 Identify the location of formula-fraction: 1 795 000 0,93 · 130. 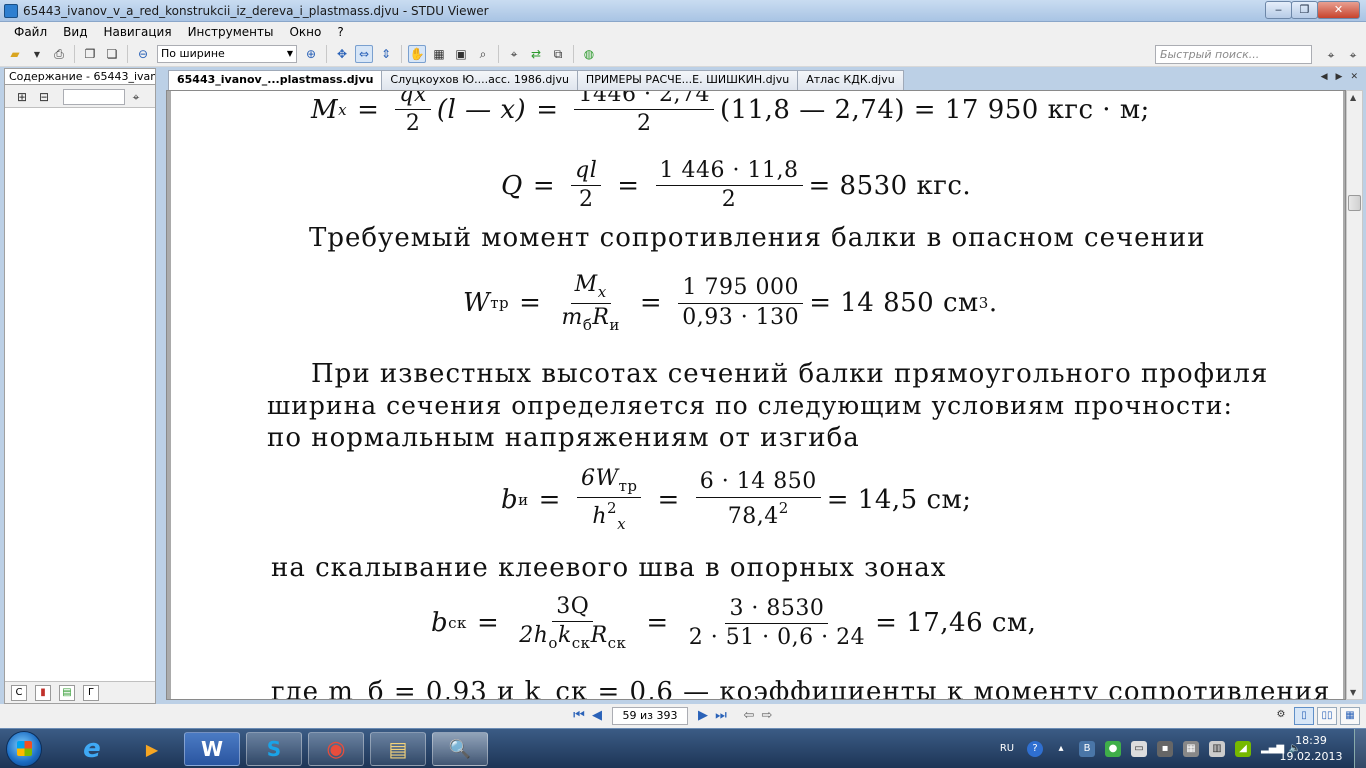
(740, 302).